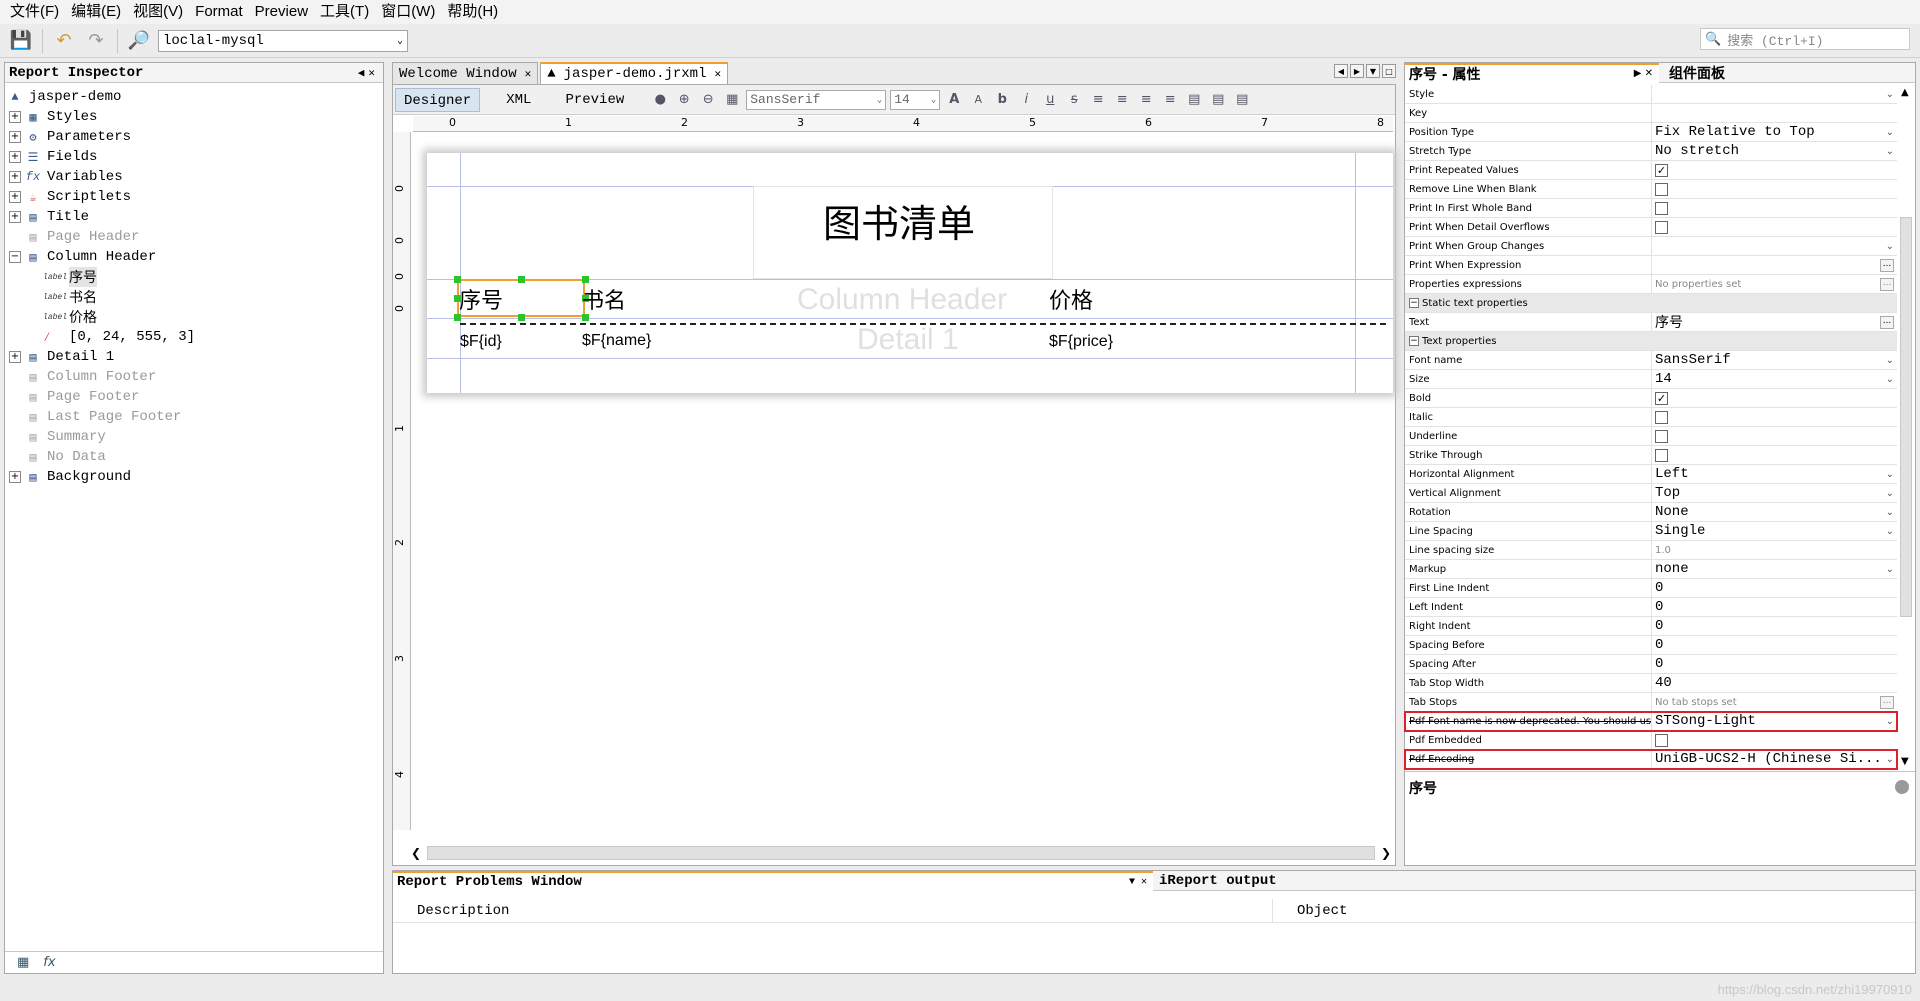 Image resolution: width=1920 pixels, height=1001 pixels. Describe the element at coordinates (158, 12) in the screenshot. I see `menu-view: 视图(V)` at that location.